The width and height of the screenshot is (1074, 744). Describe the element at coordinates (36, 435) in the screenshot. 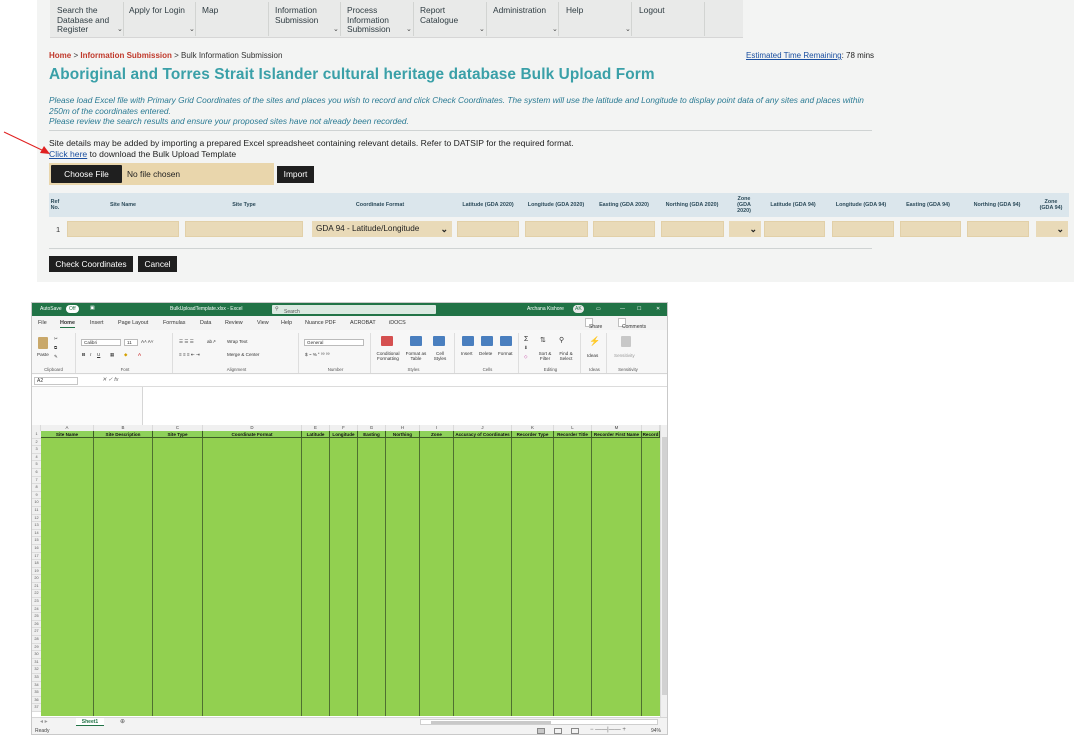

I see `row-header: 1` at that location.